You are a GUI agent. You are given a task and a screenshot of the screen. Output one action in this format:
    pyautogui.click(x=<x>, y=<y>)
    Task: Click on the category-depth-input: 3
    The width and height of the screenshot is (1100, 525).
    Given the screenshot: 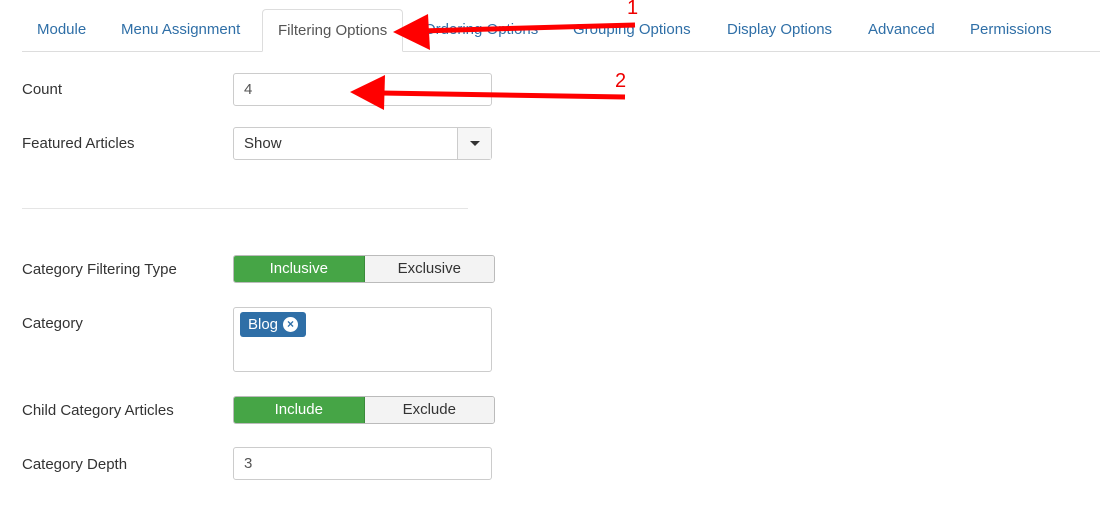 What is the action you would take?
    pyautogui.click(x=362, y=463)
    